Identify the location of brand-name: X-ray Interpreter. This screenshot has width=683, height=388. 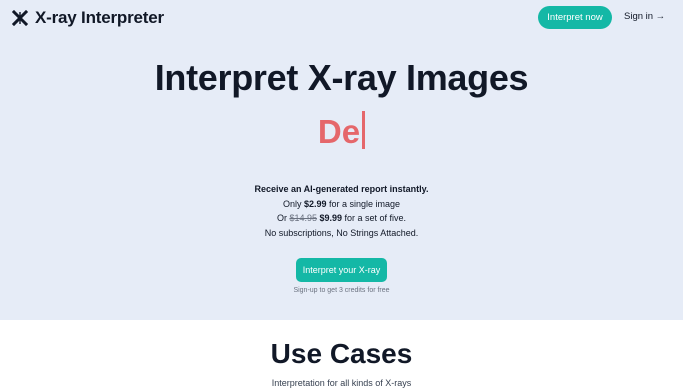
(99, 17).